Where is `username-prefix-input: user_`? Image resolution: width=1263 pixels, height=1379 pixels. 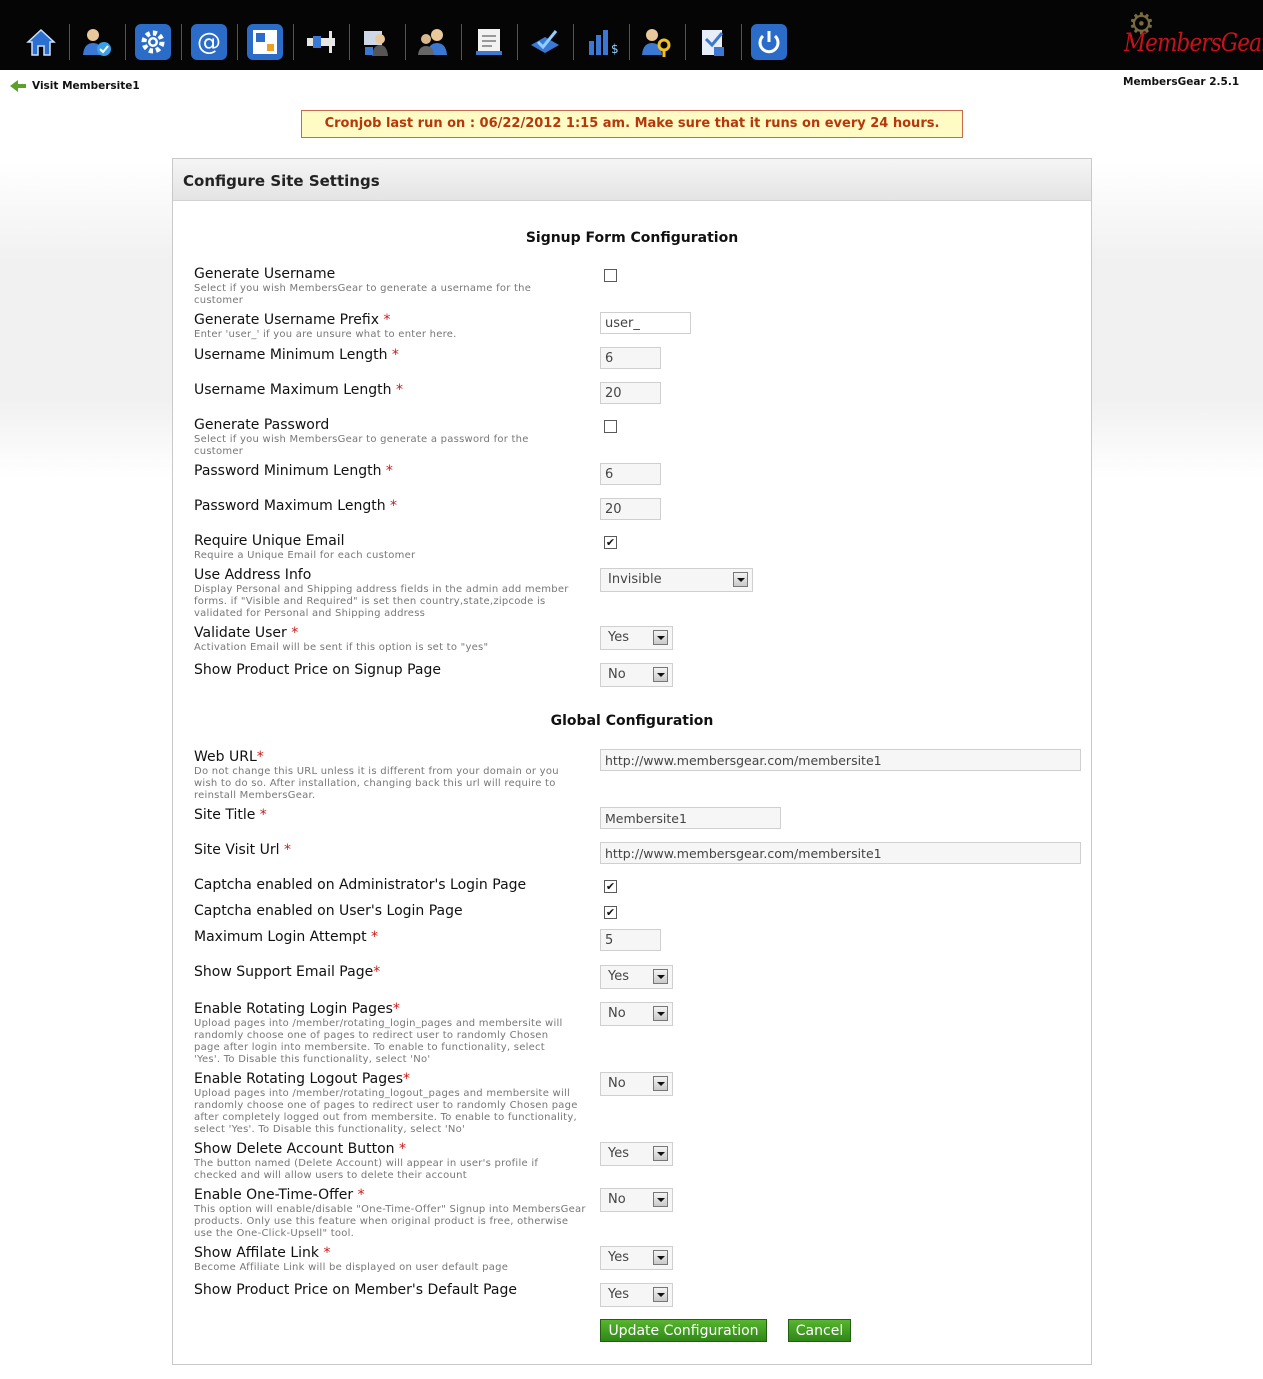 username-prefix-input: user_ is located at coordinates (645, 323).